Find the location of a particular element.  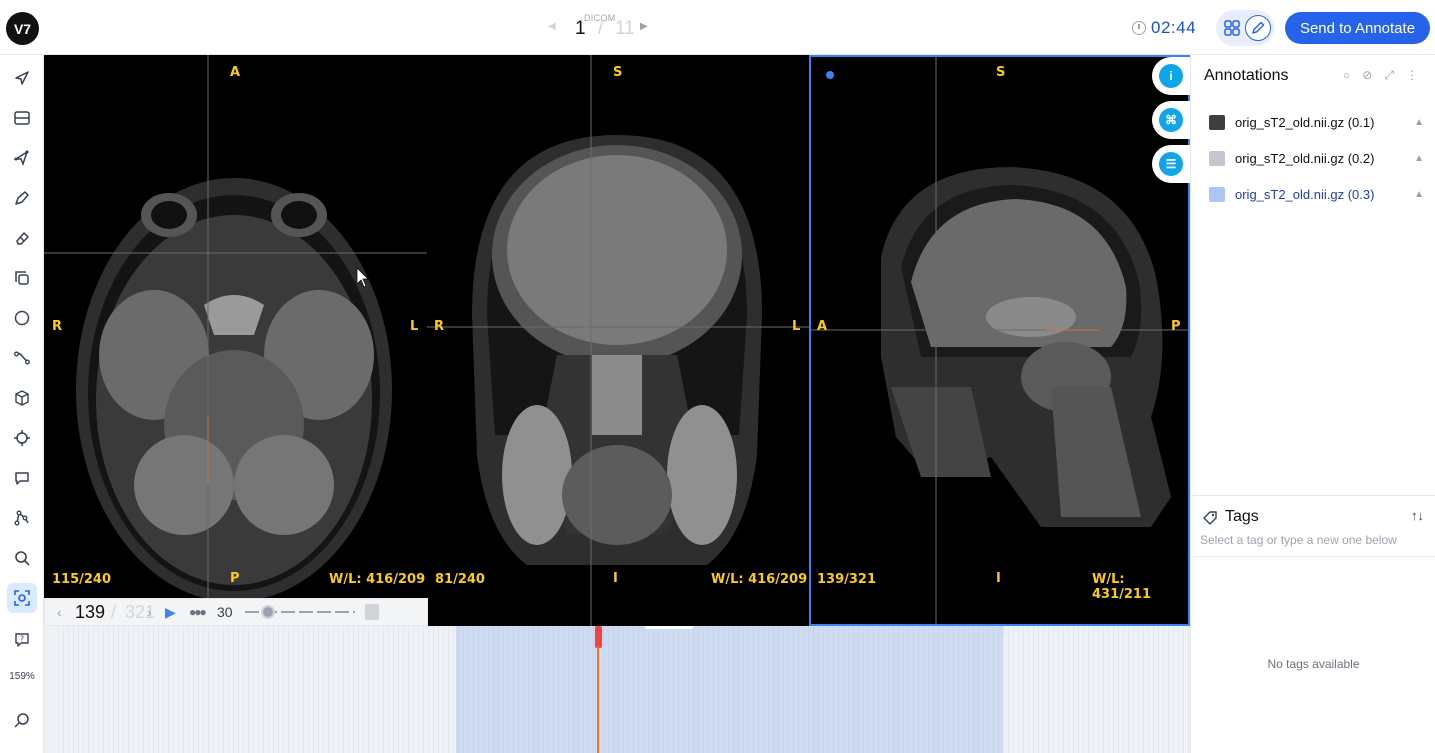

orientation-top: A is located at coordinates (235, 72).